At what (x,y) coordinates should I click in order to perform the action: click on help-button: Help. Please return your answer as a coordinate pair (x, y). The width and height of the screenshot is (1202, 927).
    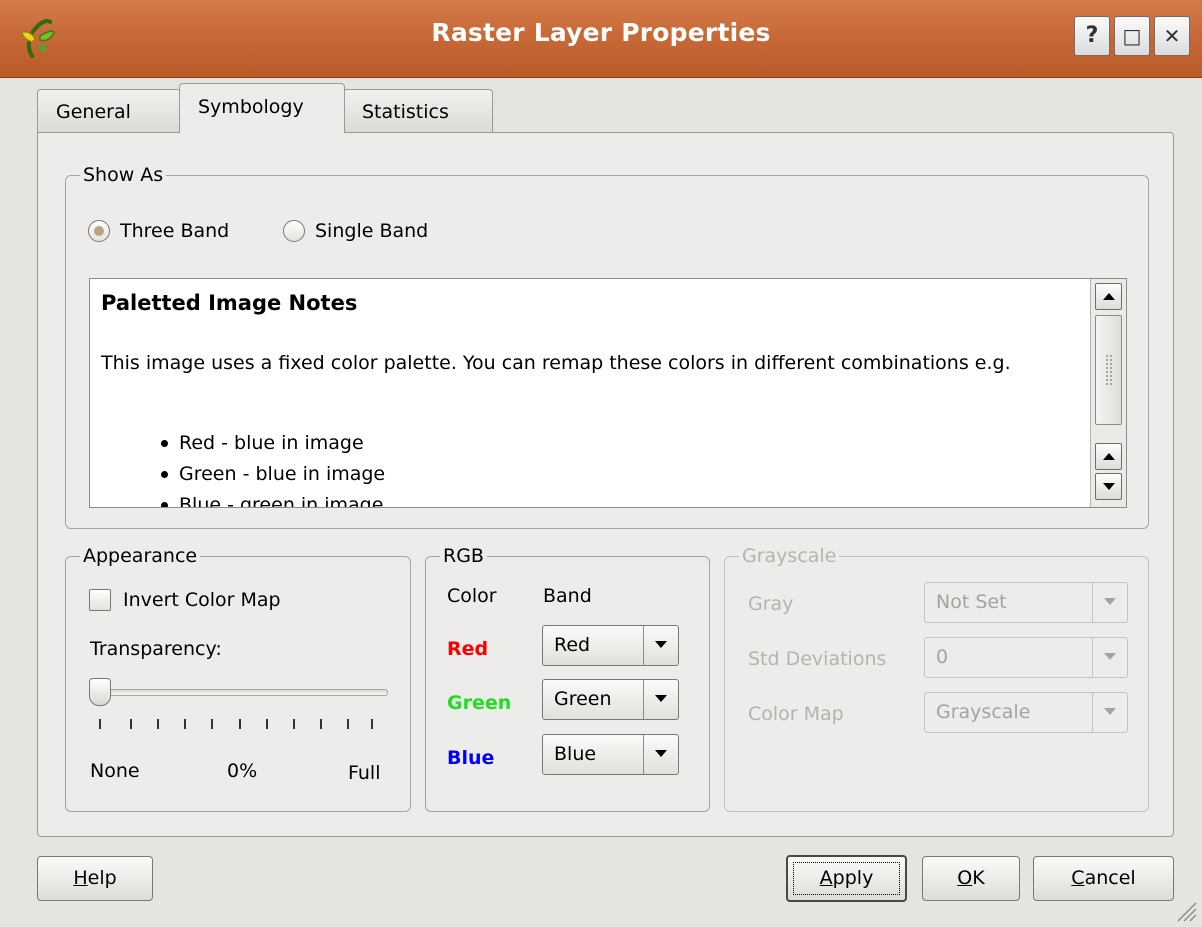
    Looking at the image, I should click on (95, 878).